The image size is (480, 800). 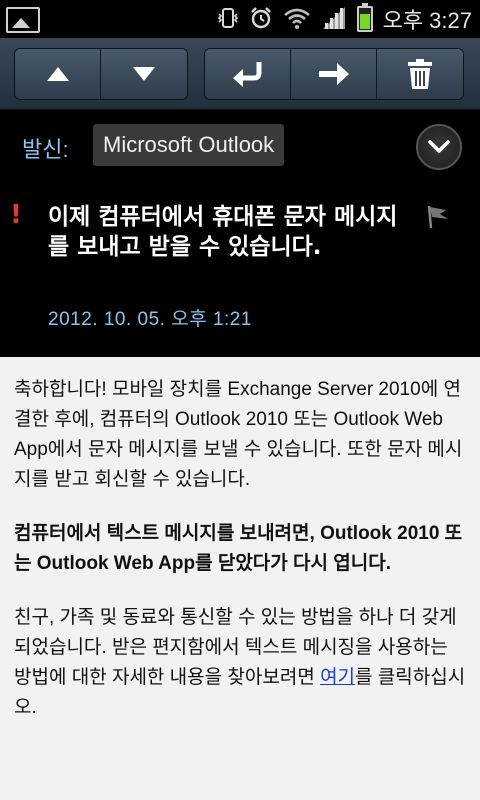 I want to click on forward-icon, so click(x=333, y=74).